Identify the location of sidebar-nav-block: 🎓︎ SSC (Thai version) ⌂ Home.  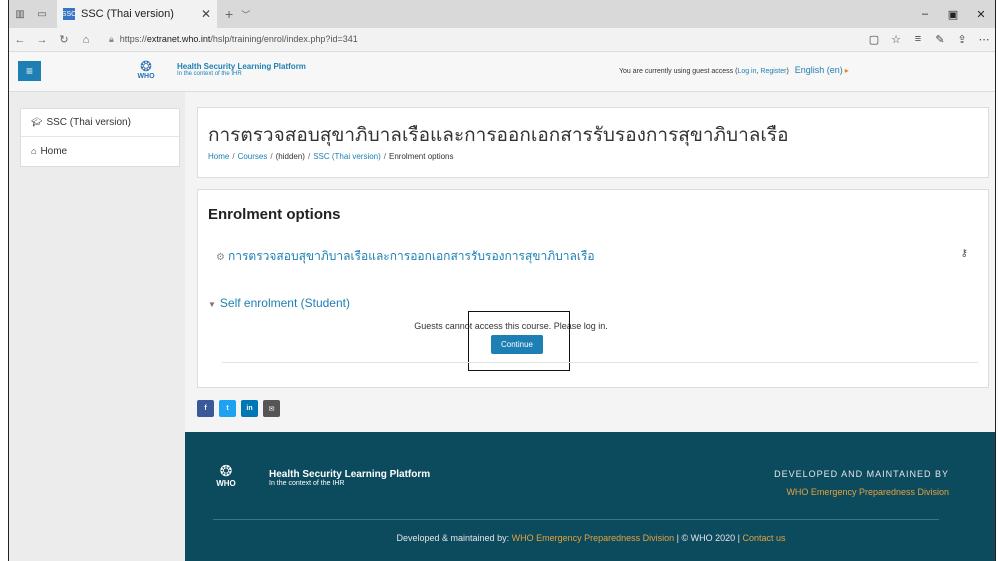
(100, 137).